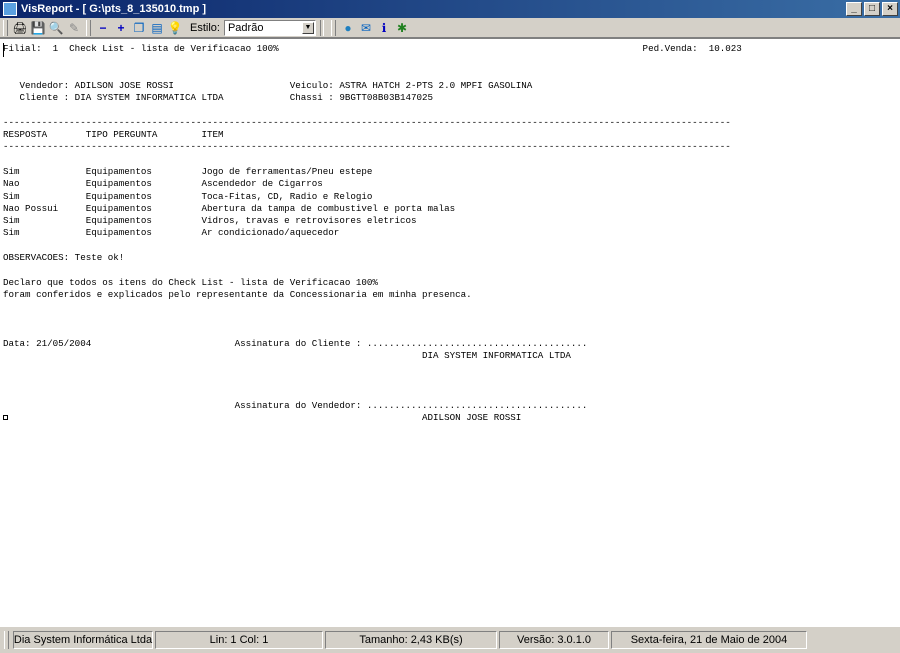 This screenshot has width=900, height=653. I want to click on status-grip, so click(6, 640).